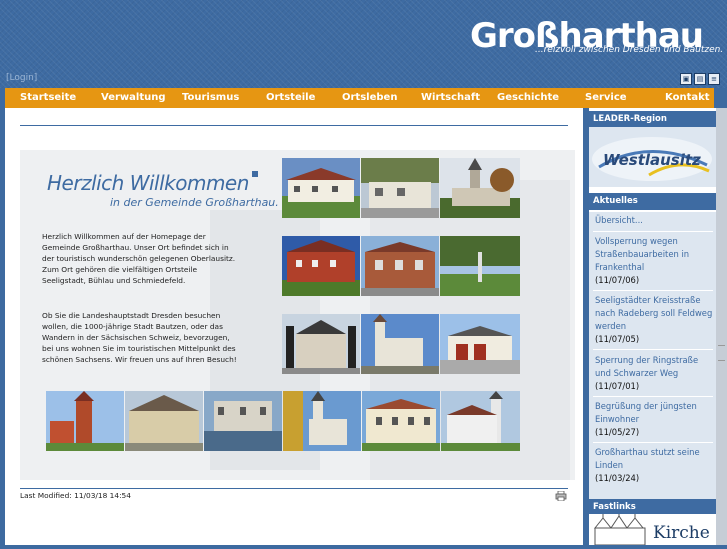 The image size is (727, 549). Describe the element at coordinates (652, 119) in the screenshot. I see `leader-region-heading: LEADER-Region` at that location.